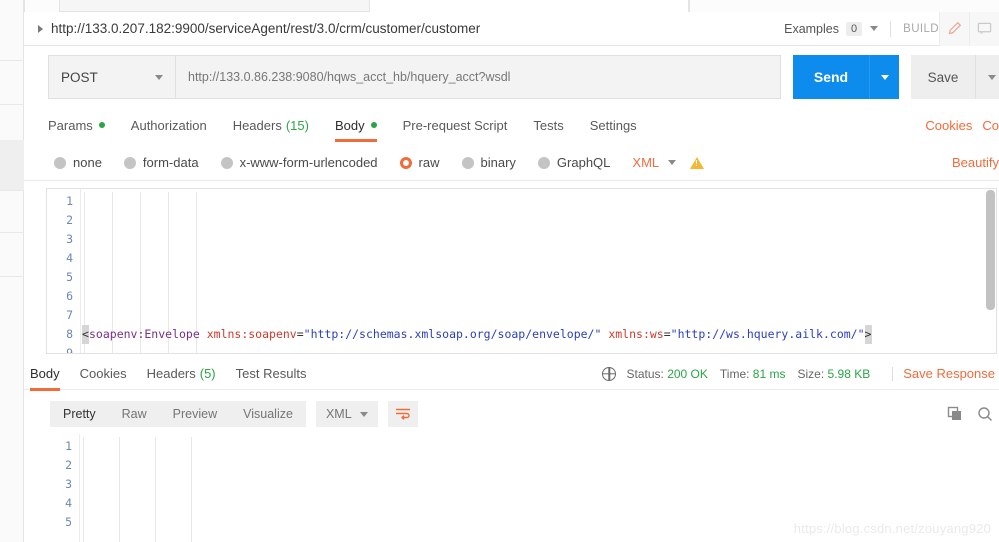  What do you see at coordinates (349, 125) in the screenshot?
I see `tab-body-label: Body` at bounding box center [349, 125].